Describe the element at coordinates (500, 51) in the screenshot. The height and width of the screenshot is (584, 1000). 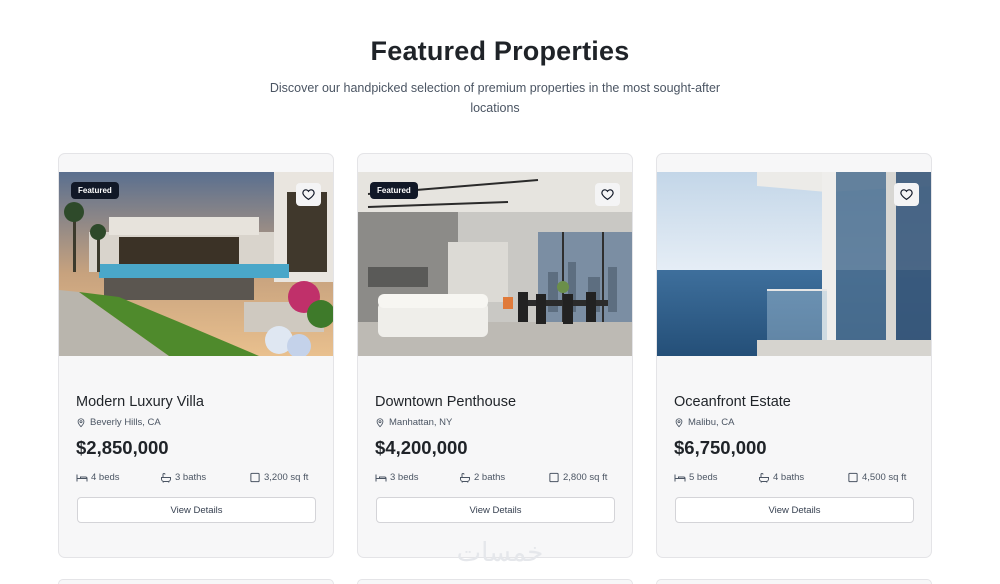
I see `section-title: Featured Properties` at that location.